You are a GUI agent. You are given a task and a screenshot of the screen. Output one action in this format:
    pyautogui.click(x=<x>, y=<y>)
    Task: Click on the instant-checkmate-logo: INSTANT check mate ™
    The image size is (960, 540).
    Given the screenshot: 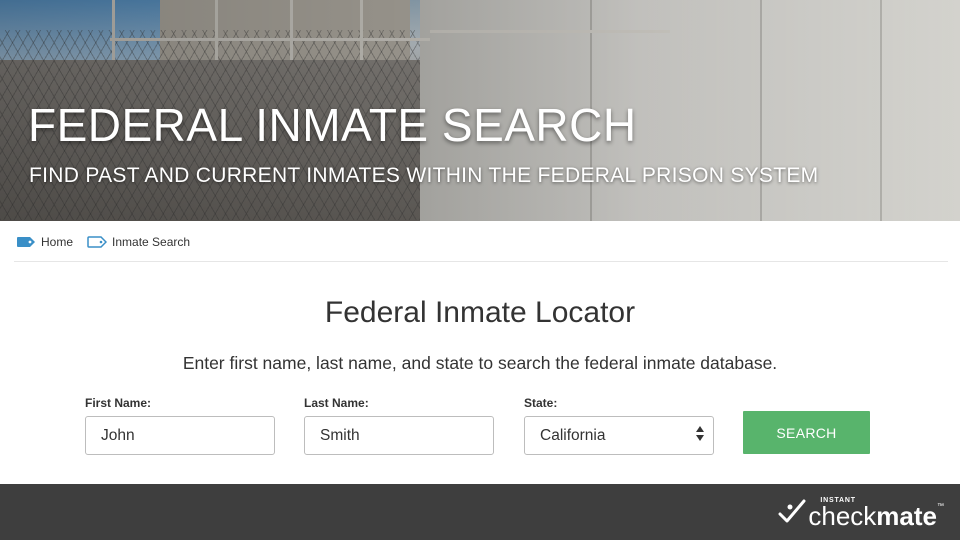 What is the action you would take?
    pyautogui.click(x=861, y=512)
    